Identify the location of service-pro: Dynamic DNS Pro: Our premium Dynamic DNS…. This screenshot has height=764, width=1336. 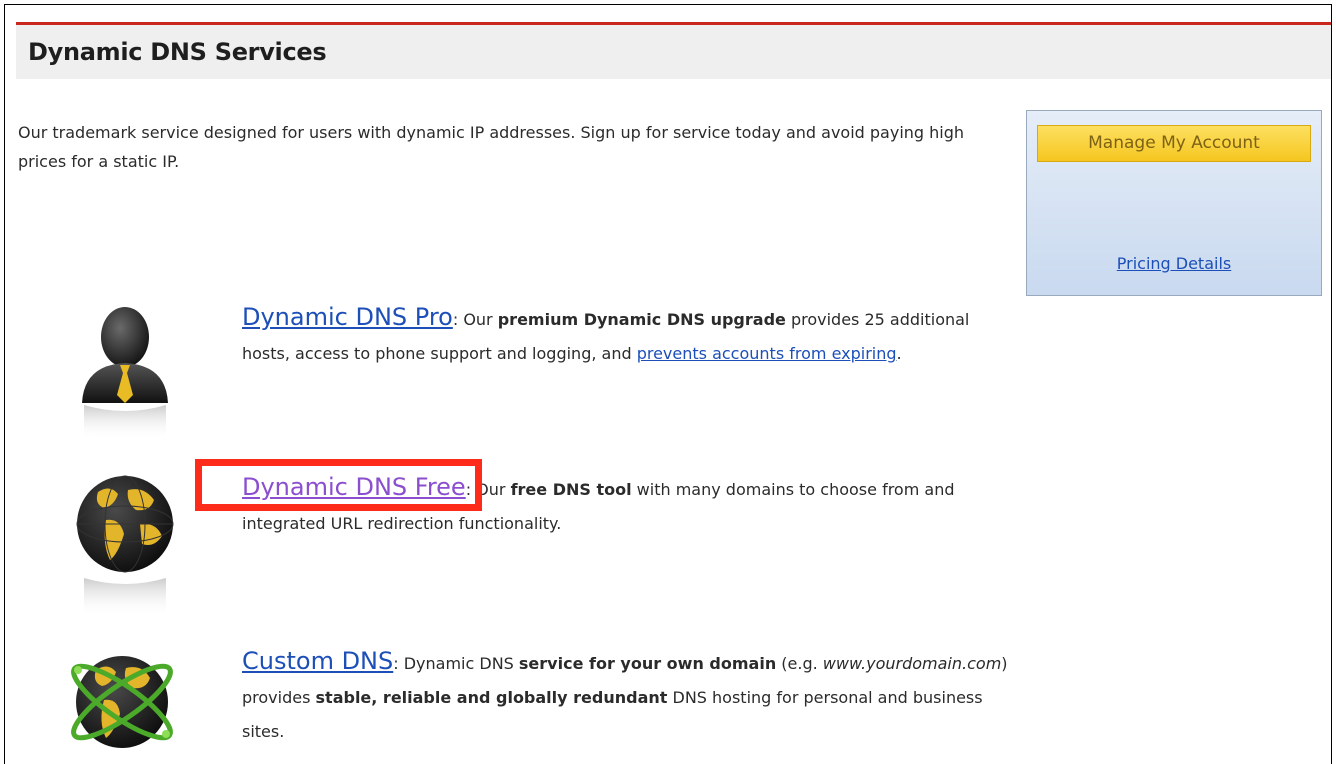
(606, 333).